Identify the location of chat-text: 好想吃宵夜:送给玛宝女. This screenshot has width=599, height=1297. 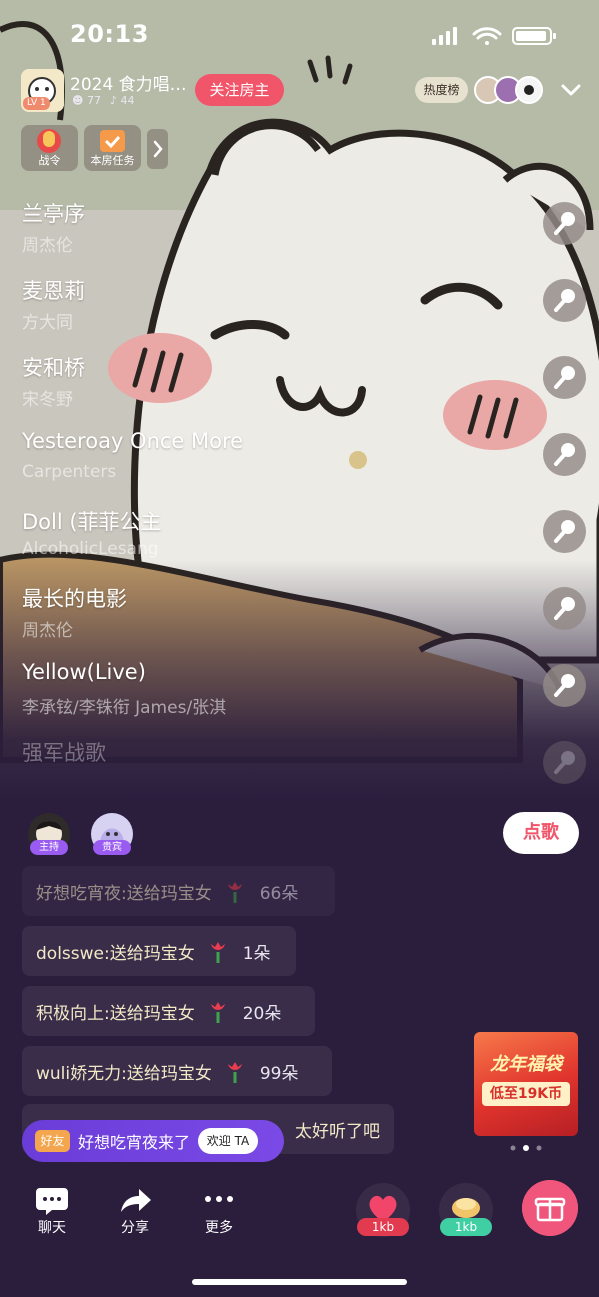
(124, 893).